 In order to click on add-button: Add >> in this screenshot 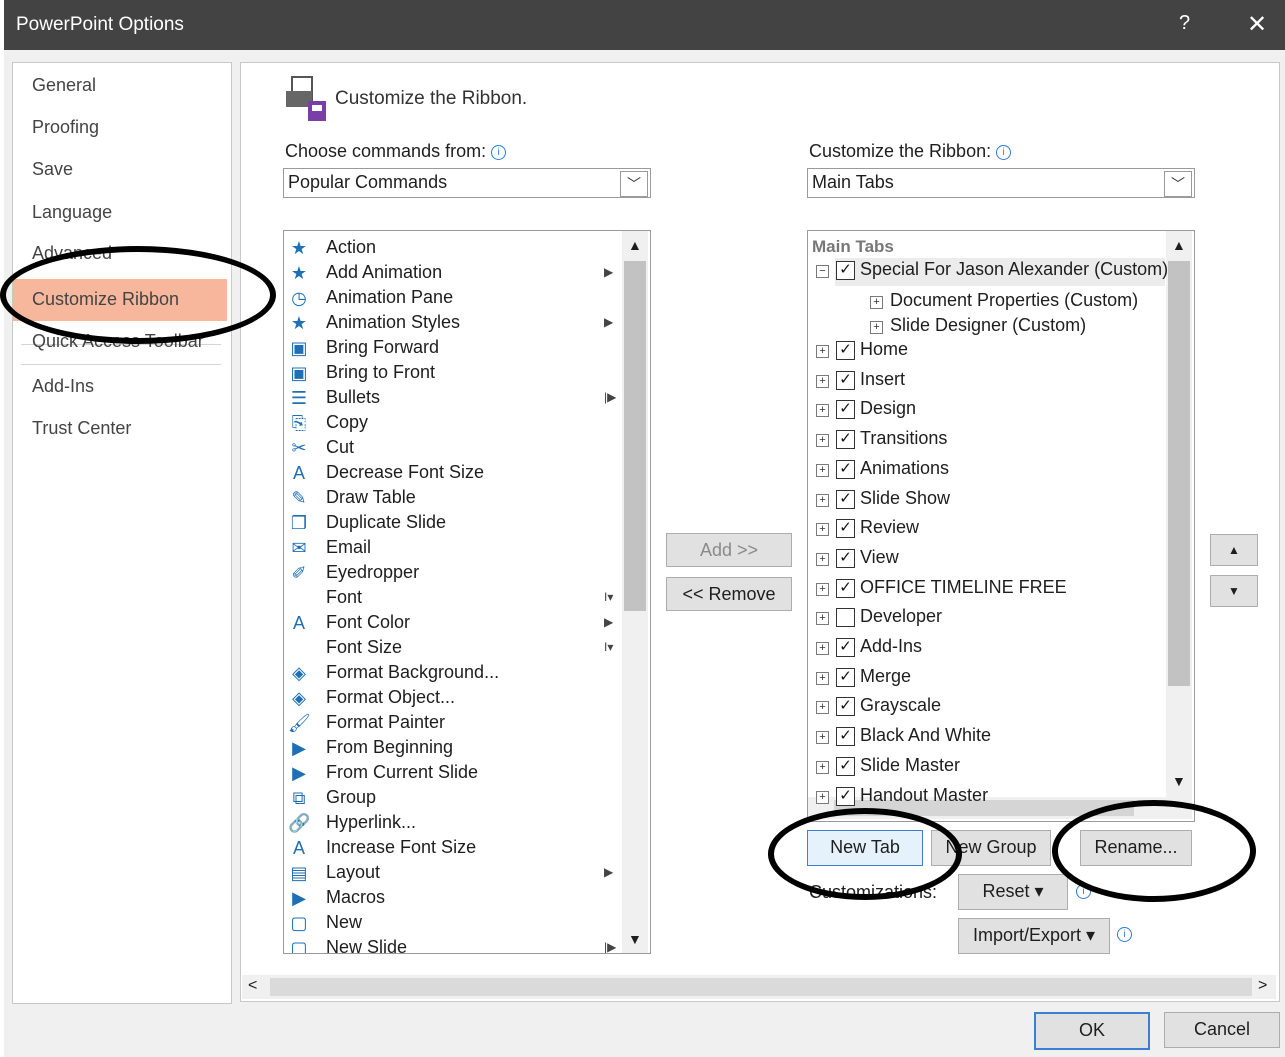, I will do `click(729, 550)`.